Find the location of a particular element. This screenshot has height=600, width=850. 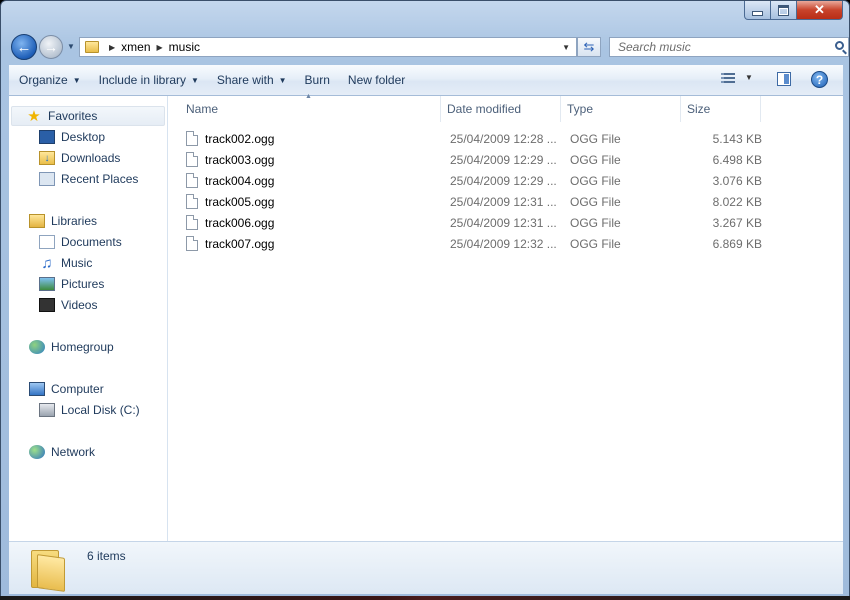

organize-button: Organize ▼ is located at coordinates (49, 80).